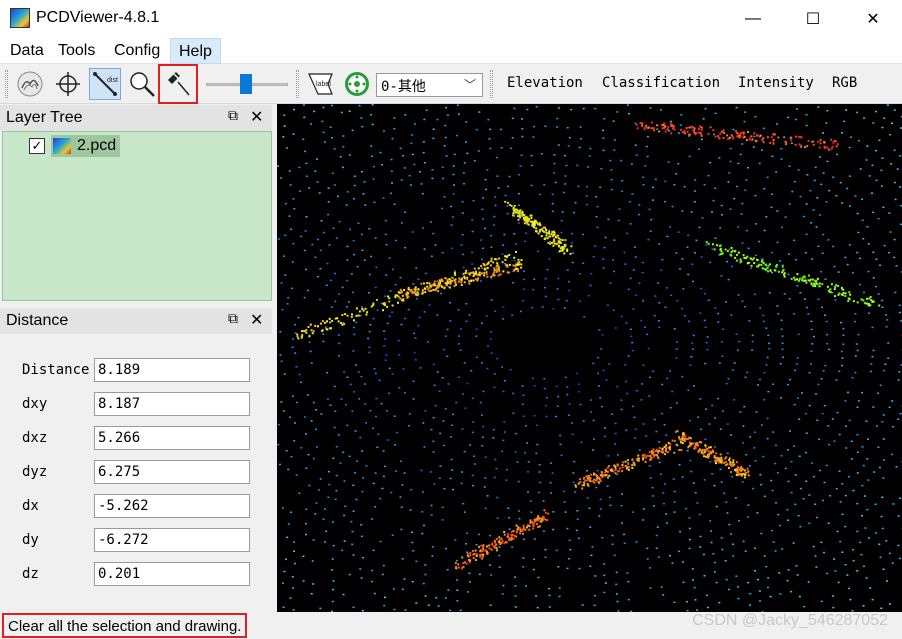 Image resolution: width=902 pixels, height=639 pixels. Describe the element at coordinates (30, 540) in the screenshot. I see `field-label: dy` at that location.